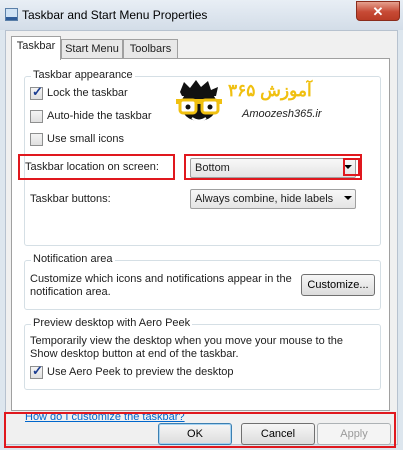 The image size is (403, 450). I want to click on notification-description-2: notification area., so click(70, 292).